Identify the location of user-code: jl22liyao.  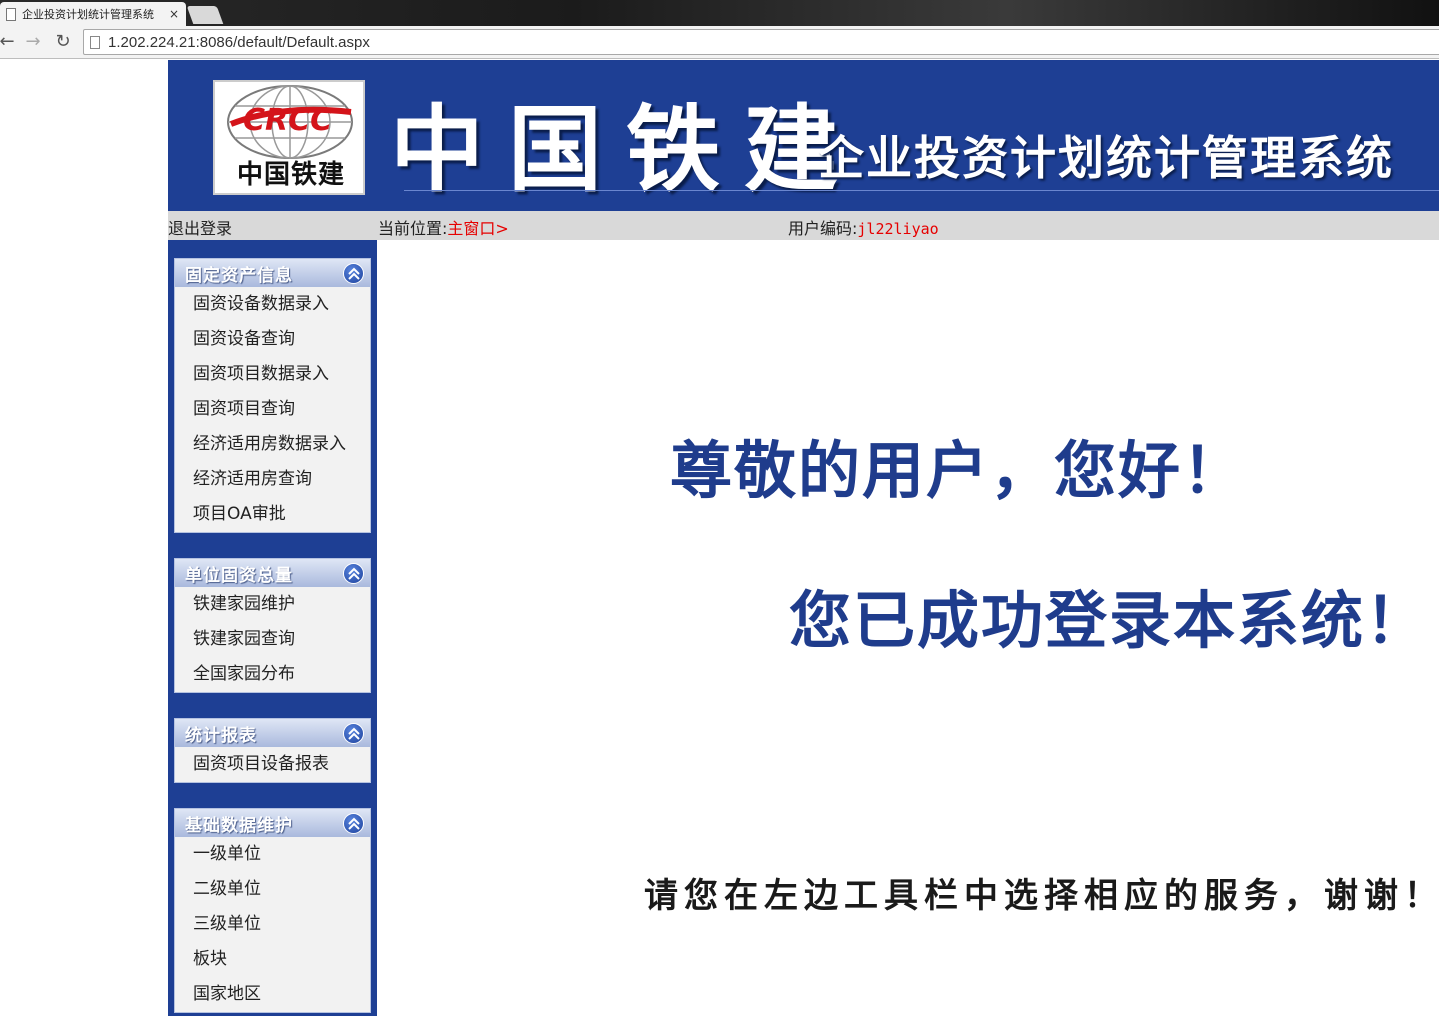
(898, 229).